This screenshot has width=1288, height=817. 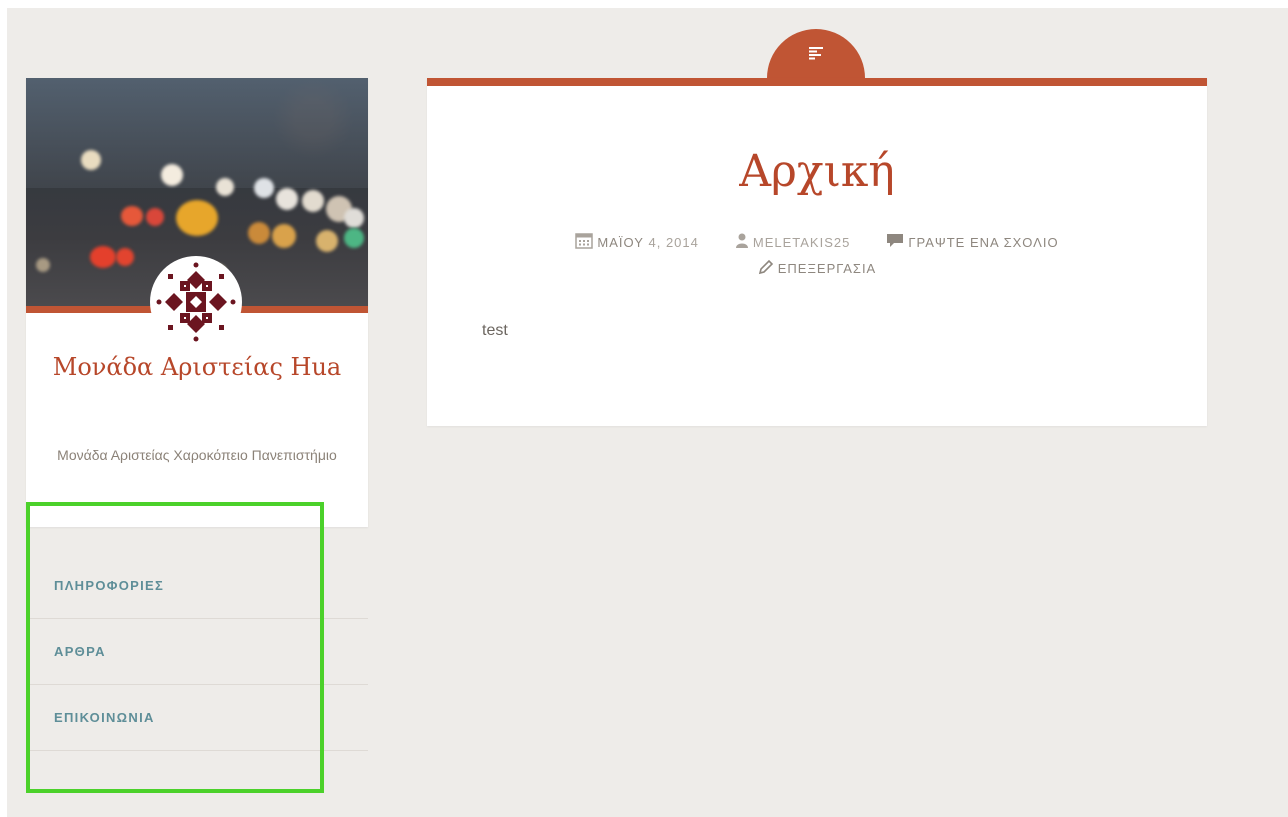 What do you see at coordinates (983, 242) in the screenshot?
I see `comment-link: ΓΡΑΨΤΕ ΕΝΑ ΣΧΟΛΙΟ` at bounding box center [983, 242].